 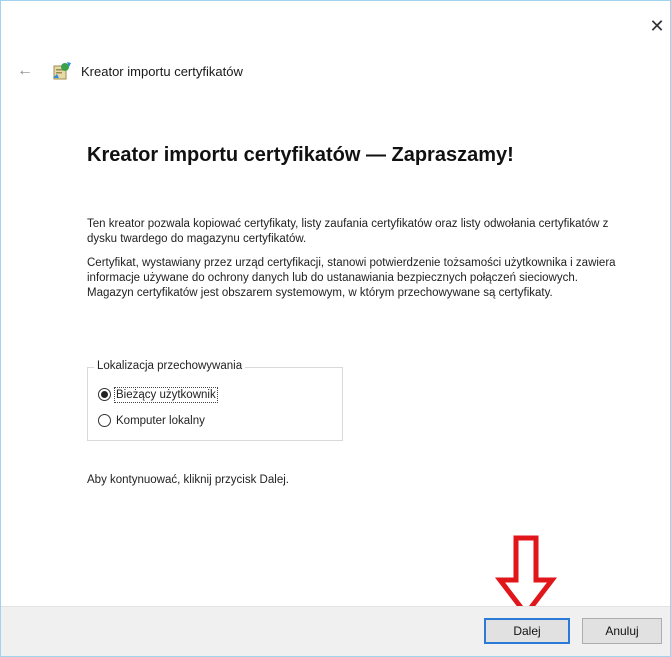 I want to click on wizard-title: Kreator importu certyfikatów, so click(x=162, y=71).